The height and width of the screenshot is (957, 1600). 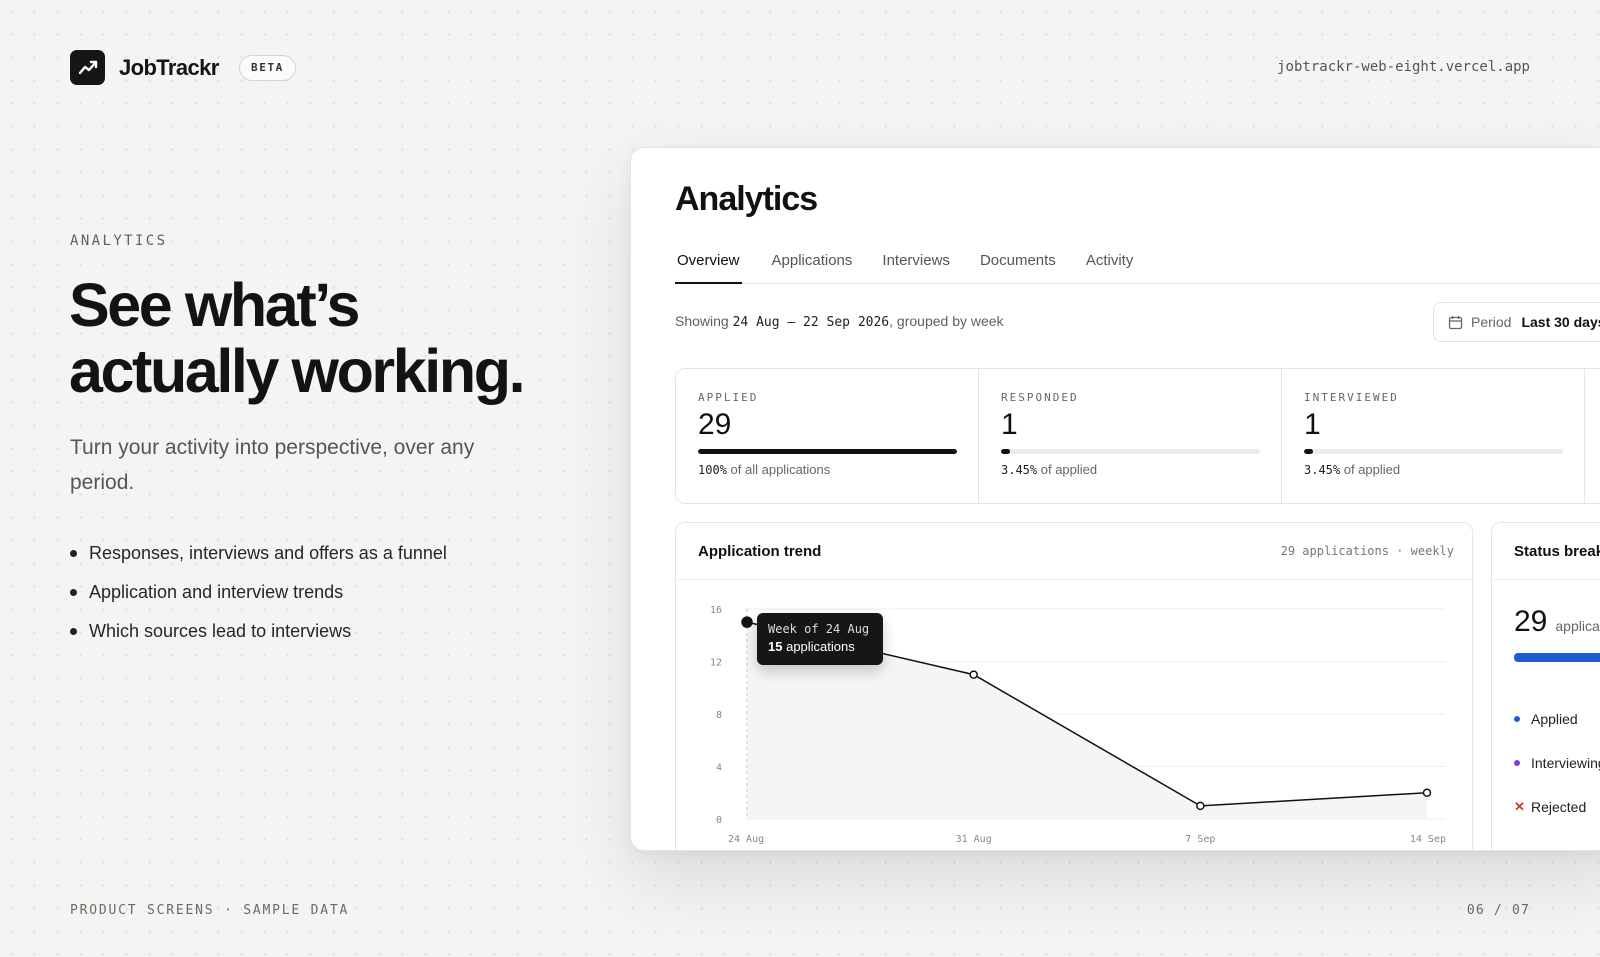 What do you see at coordinates (267, 68) in the screenshot?
I see `beta-badge: BETA` at bounding box center [267, 68].